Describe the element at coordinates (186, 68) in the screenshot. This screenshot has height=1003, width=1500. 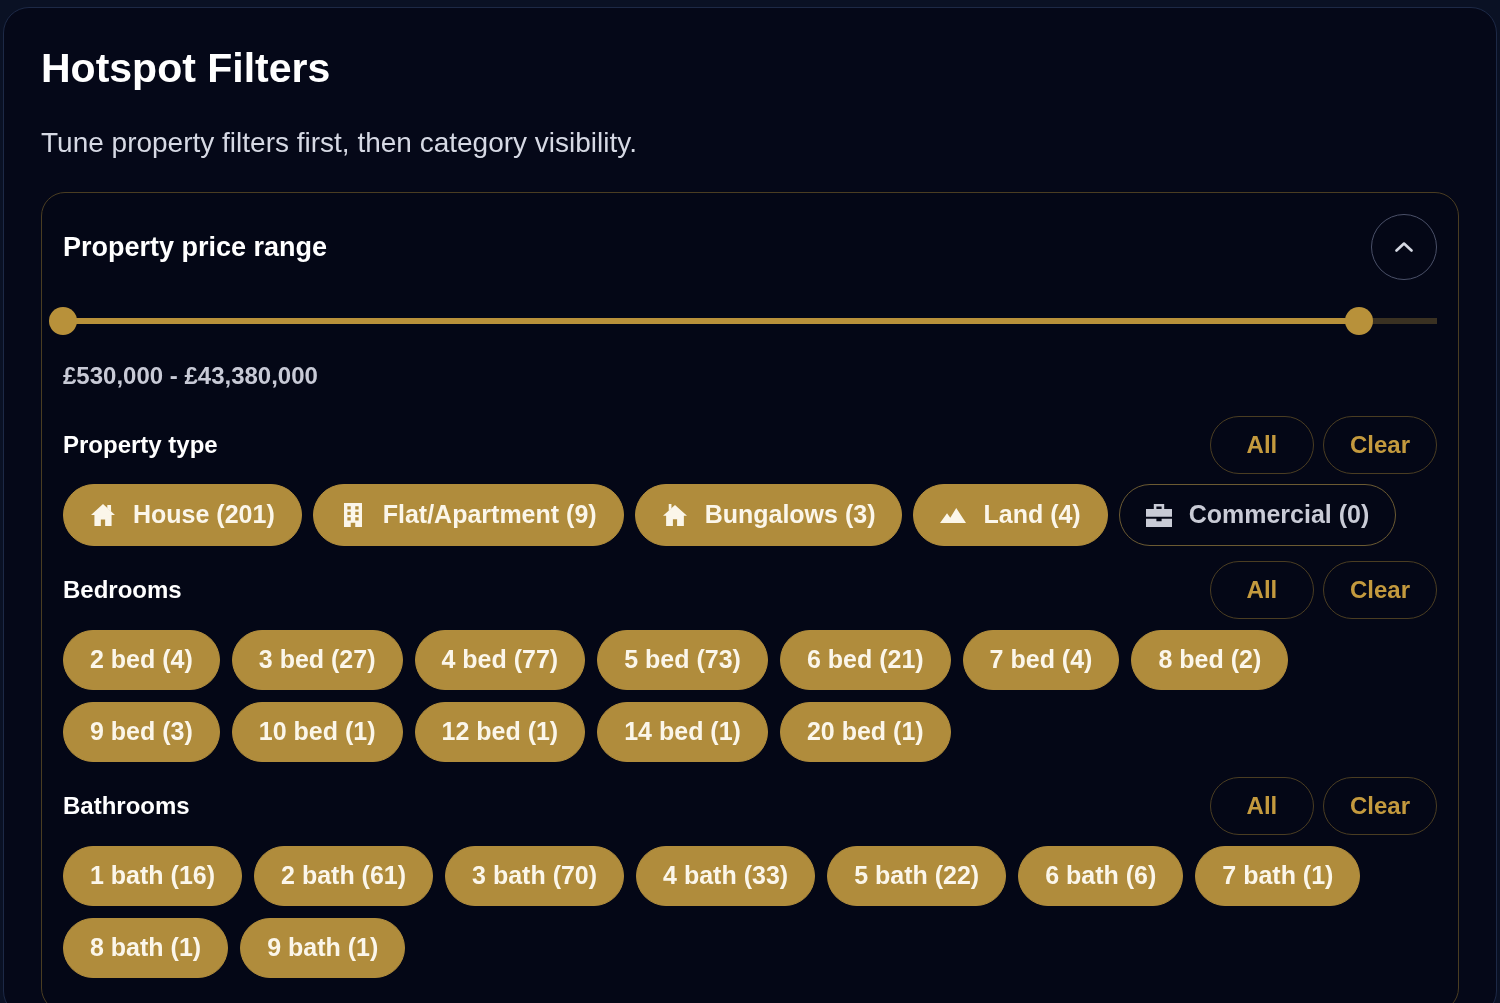
I see `panel-title: Hotspot Filters` at that location.